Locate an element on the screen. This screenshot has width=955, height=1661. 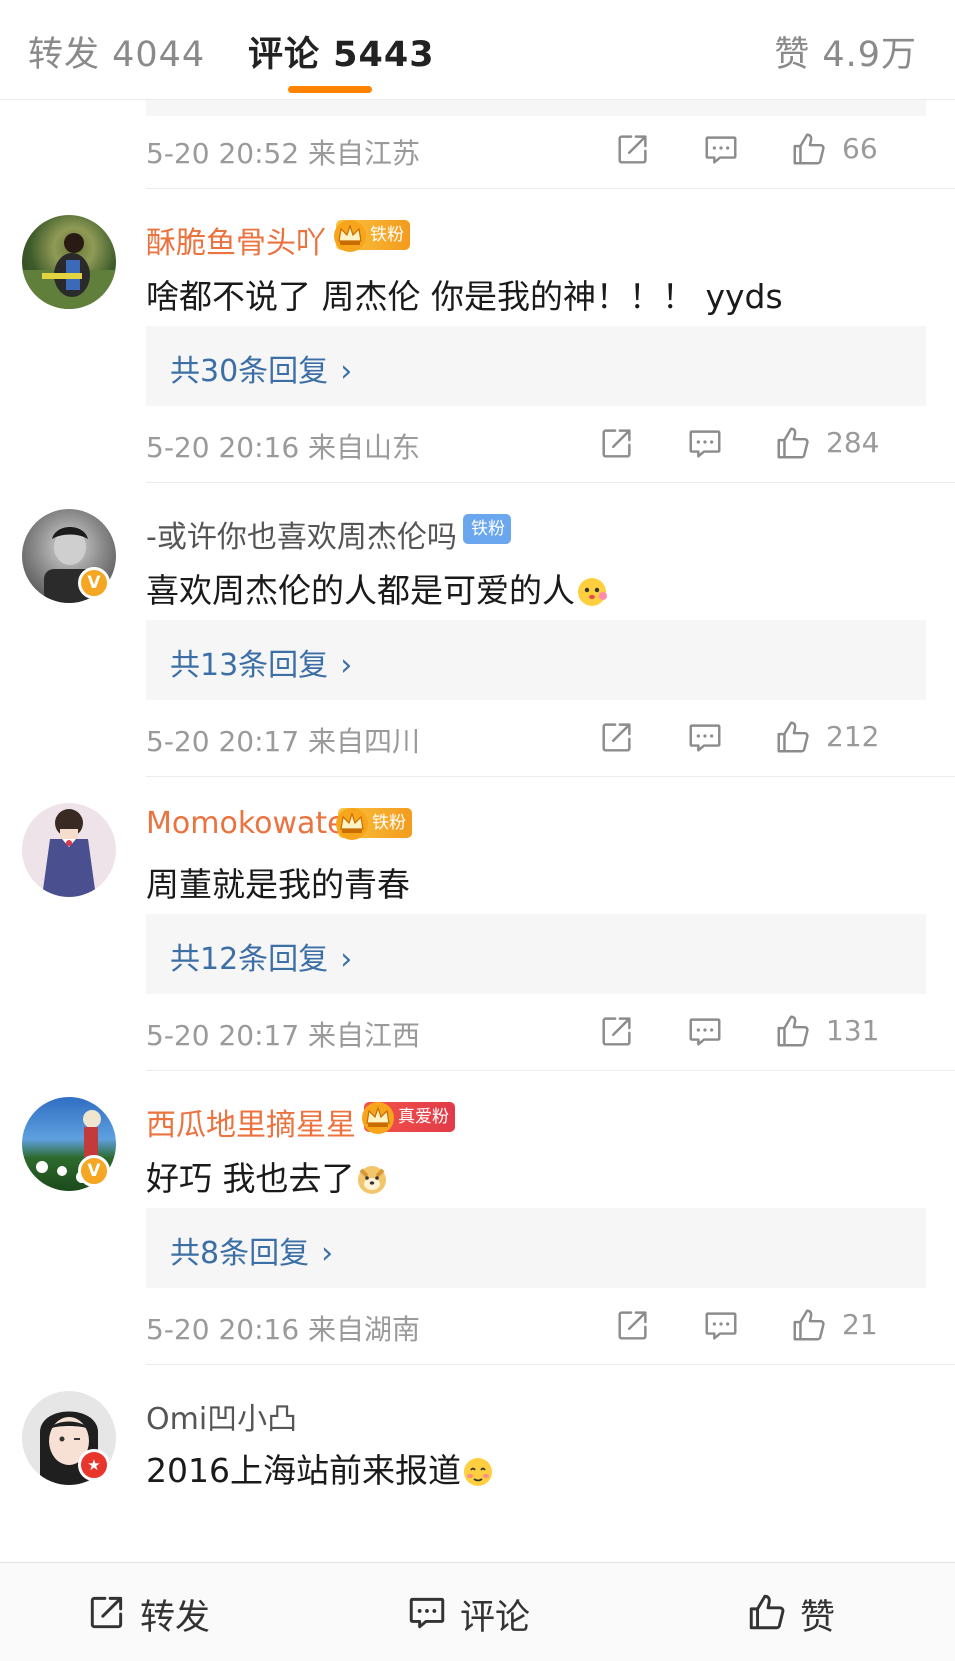
comment-text: 周董就是我的青春 is located at coordinates (278, 884).